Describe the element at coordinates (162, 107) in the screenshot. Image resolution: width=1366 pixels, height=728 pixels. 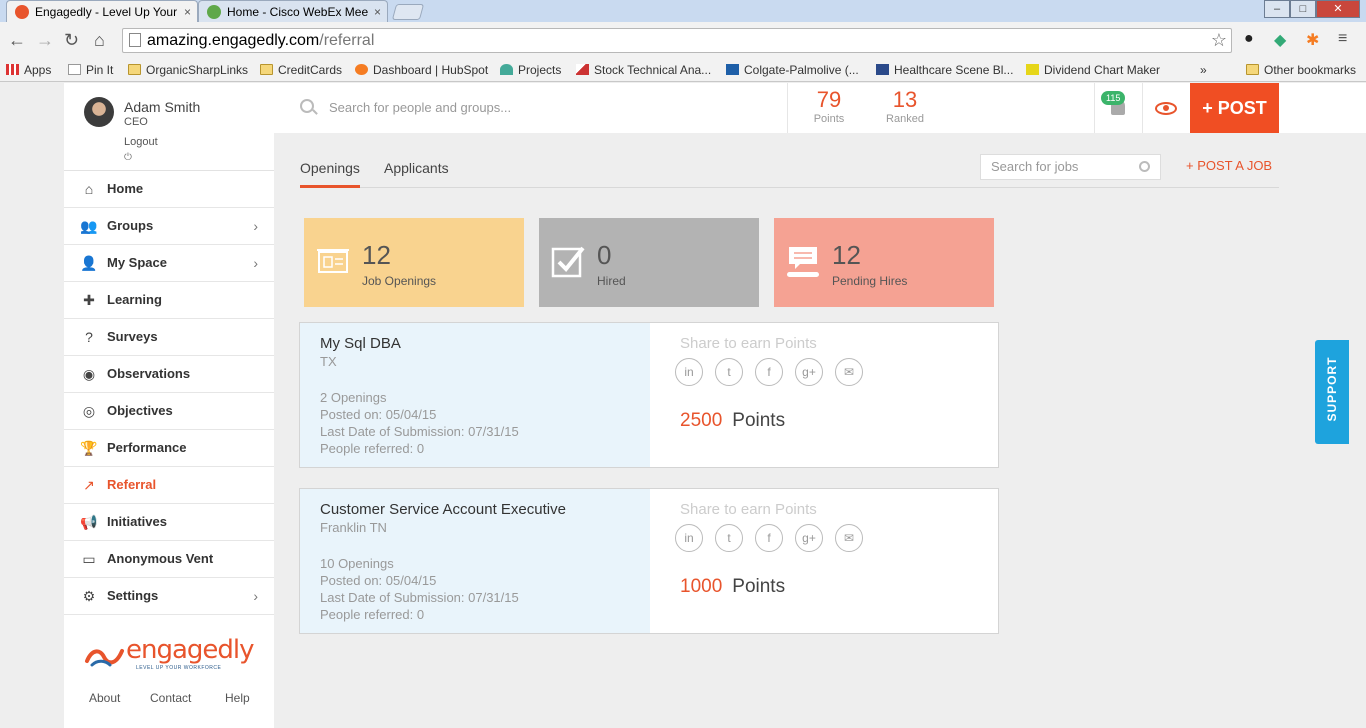
I see `user-name: Adam Smith` at that location.